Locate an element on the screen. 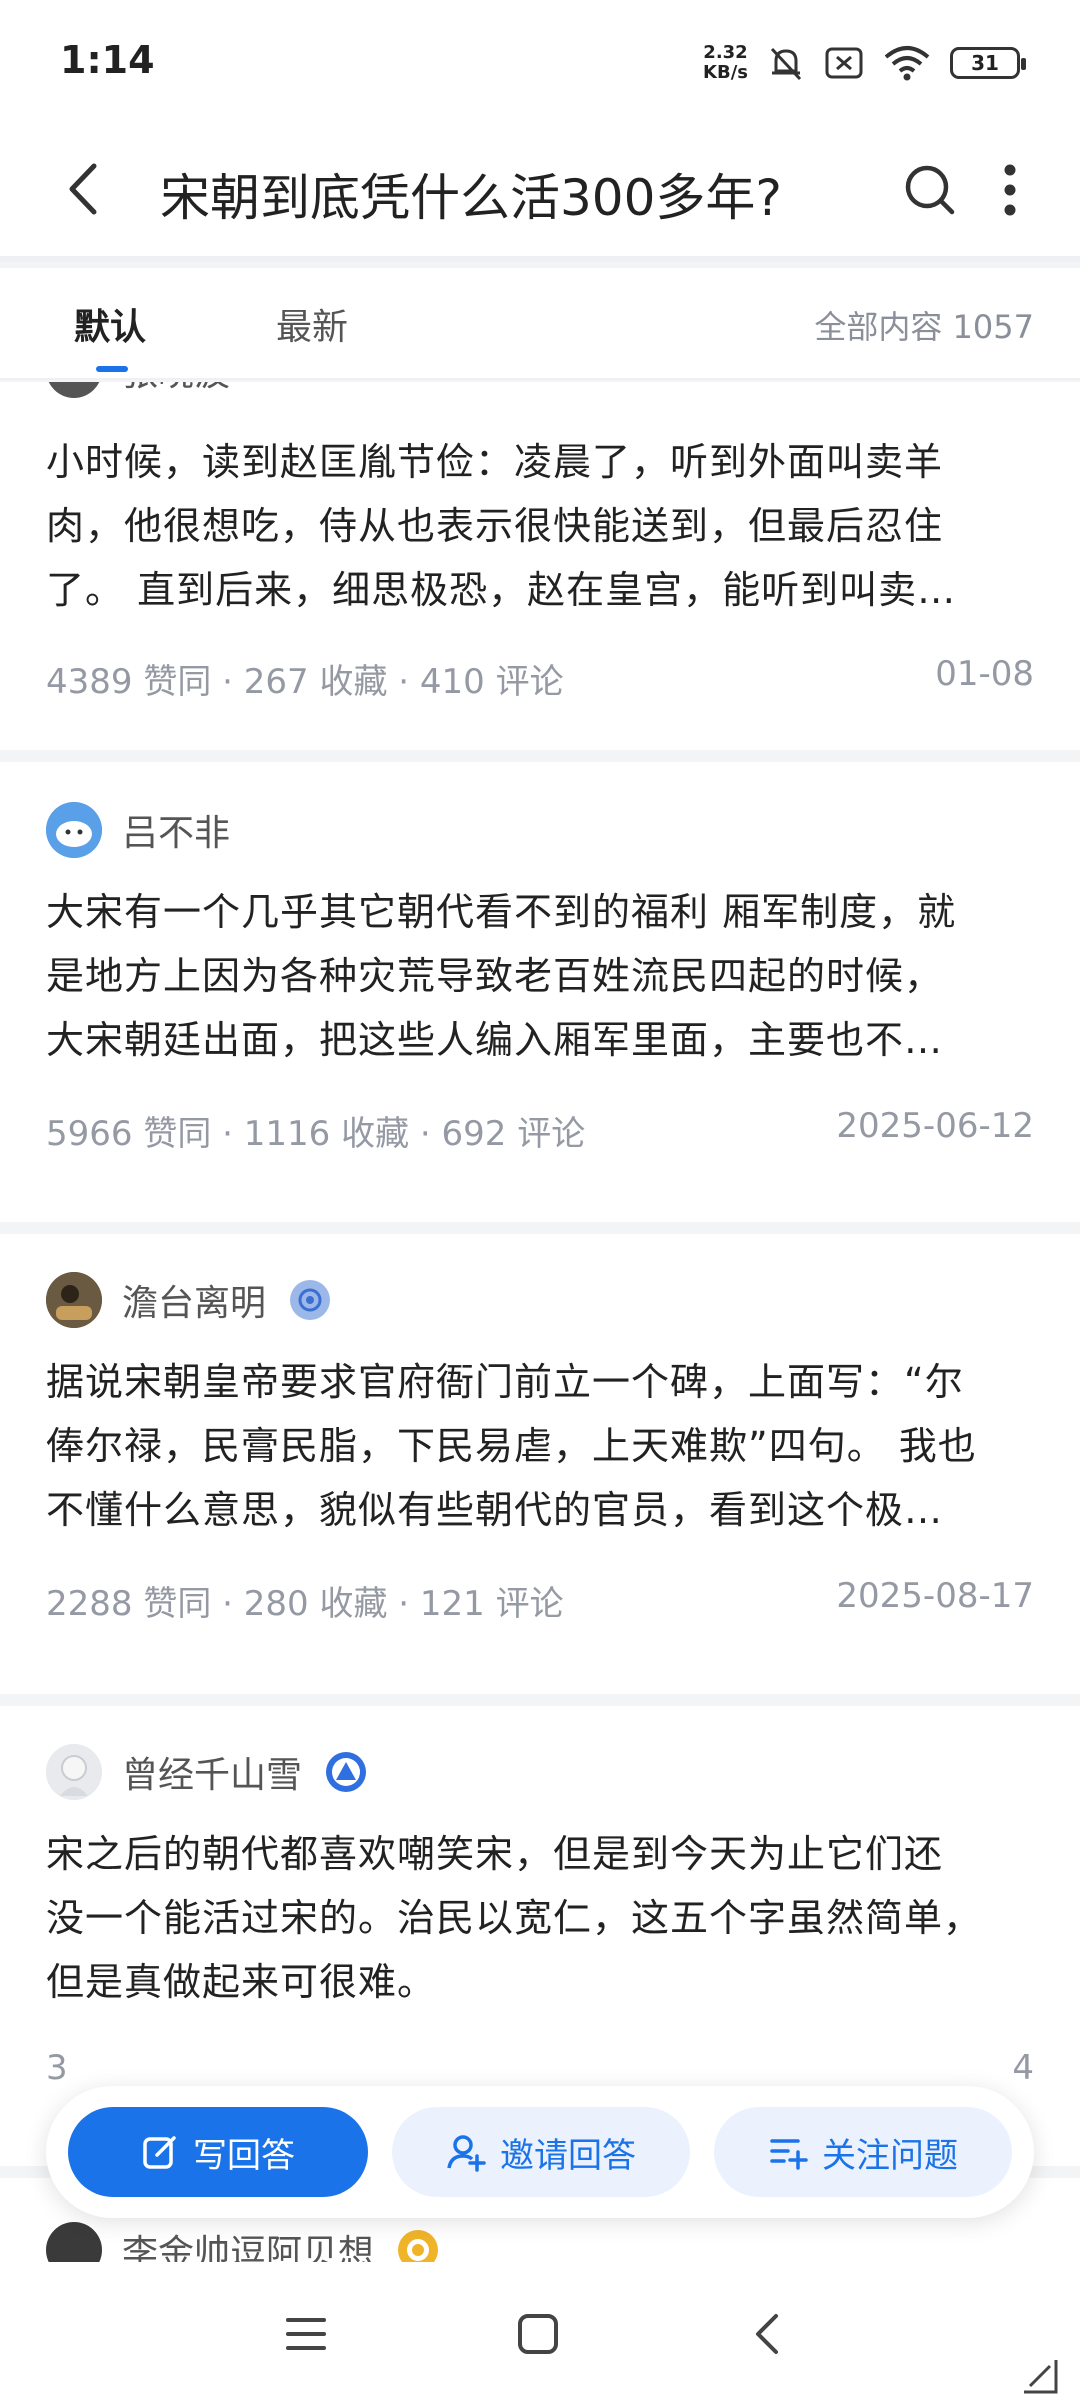 This screenshot has width=1080, height=2400. answer-author: 澹台离明 is located at coordinates (188, 1300).